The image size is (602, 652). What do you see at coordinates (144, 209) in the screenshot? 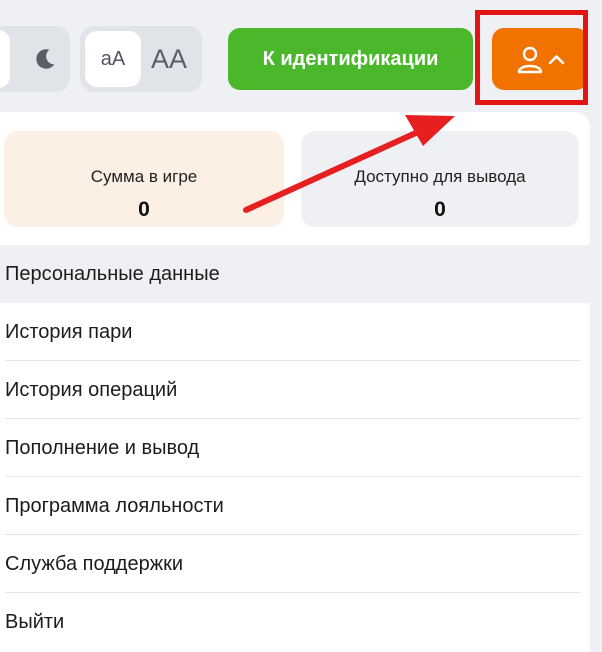
I see `in-game-value: 0` at bounding box center [144, 209].